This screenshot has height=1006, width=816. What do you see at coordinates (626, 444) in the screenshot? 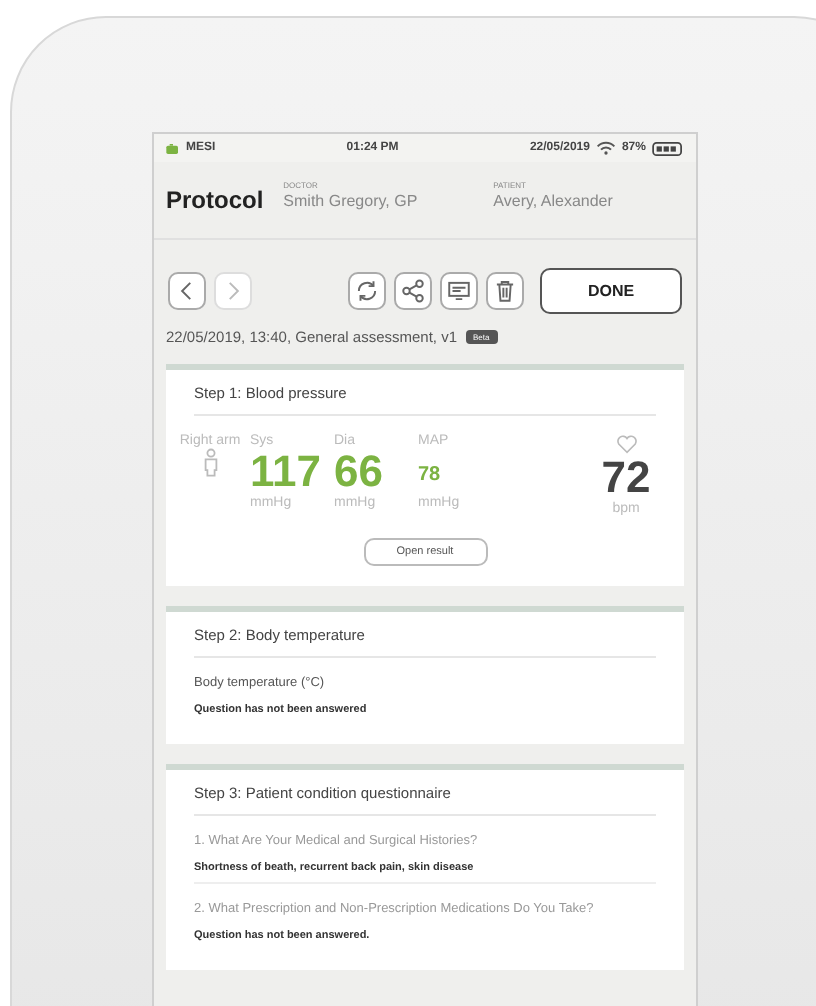
I see `heart-icon` at bounding box center [626, 444].